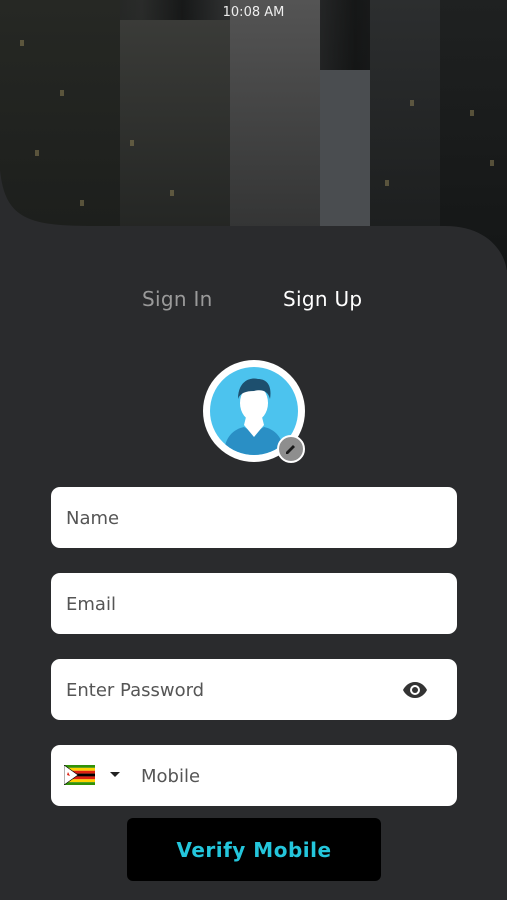 The height and width of the screenshot is (900, 507). What do you see at coordinates (253, 12) in the screenshot?
I see `status-bar-time: 10:08 AM` at bounding box center [253, 12].